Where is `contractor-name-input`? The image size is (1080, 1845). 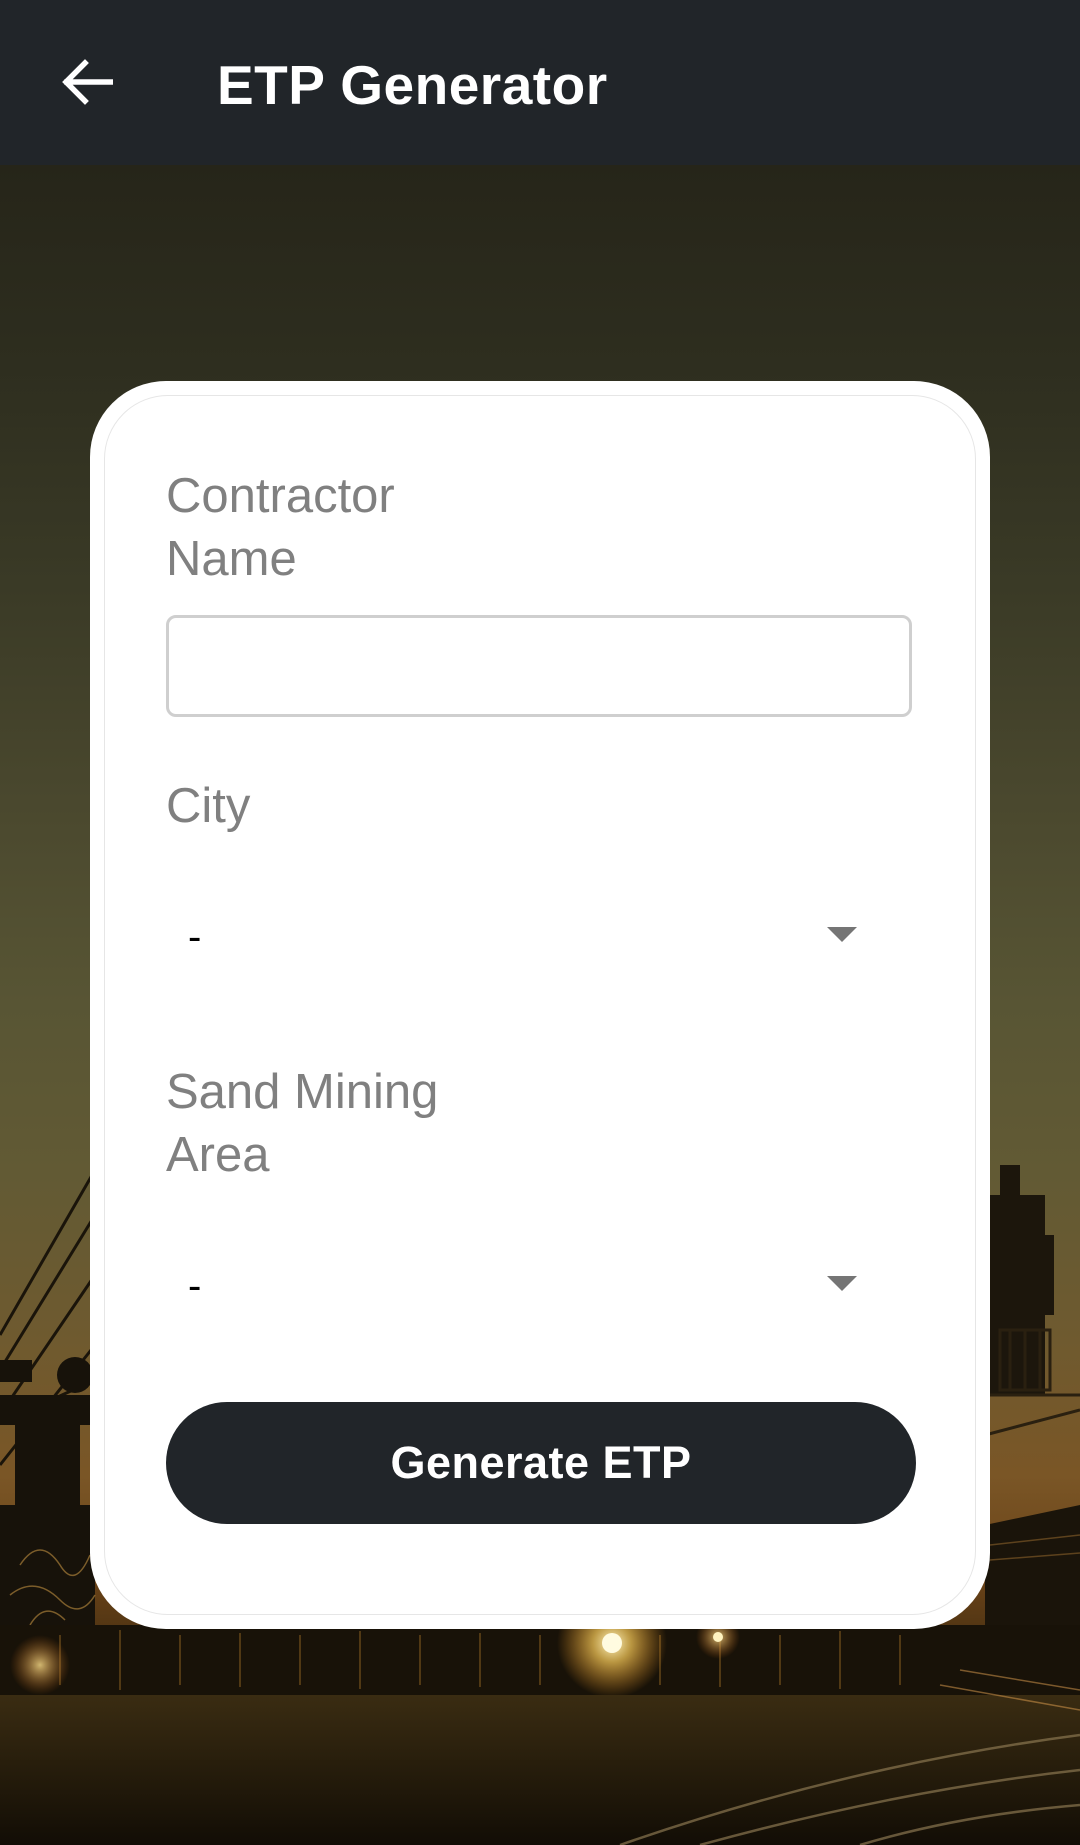
contractor-name-input is located at coordinates (539, 666).